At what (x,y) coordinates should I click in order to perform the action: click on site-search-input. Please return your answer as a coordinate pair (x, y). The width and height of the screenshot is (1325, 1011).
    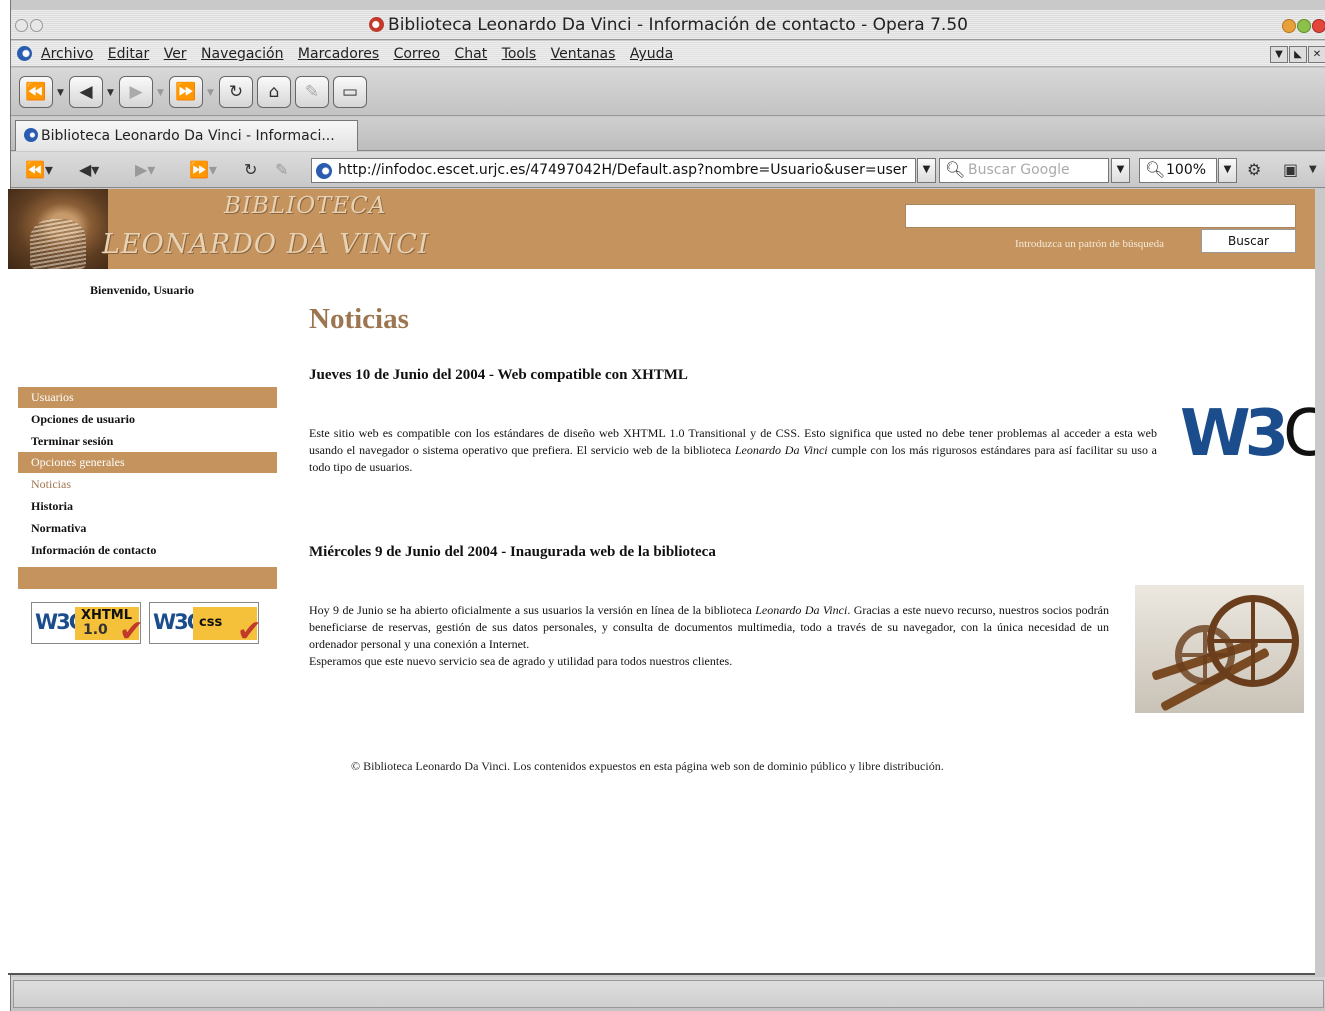
    Looking at the image, I should click on (1100, 216).